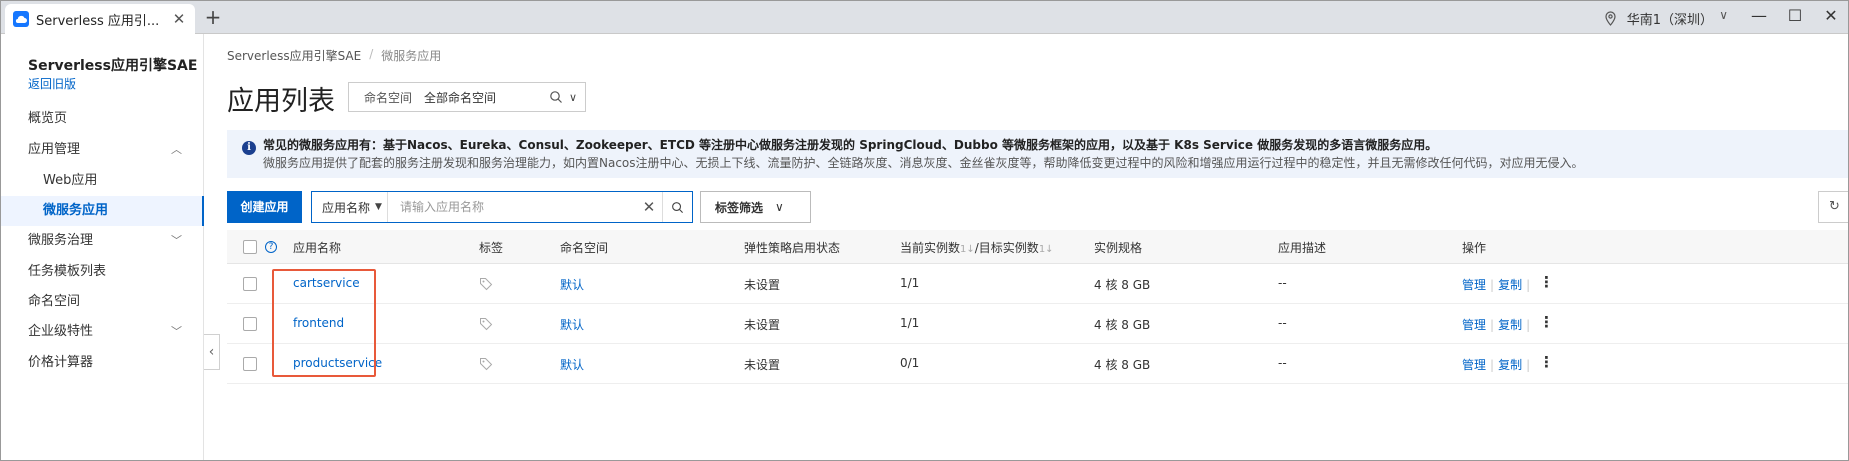 The image size is (1849, 461). Describe the element at coordinates (1302, 248) in the screenshot. I see `header-desc: 应用描述` at that location.